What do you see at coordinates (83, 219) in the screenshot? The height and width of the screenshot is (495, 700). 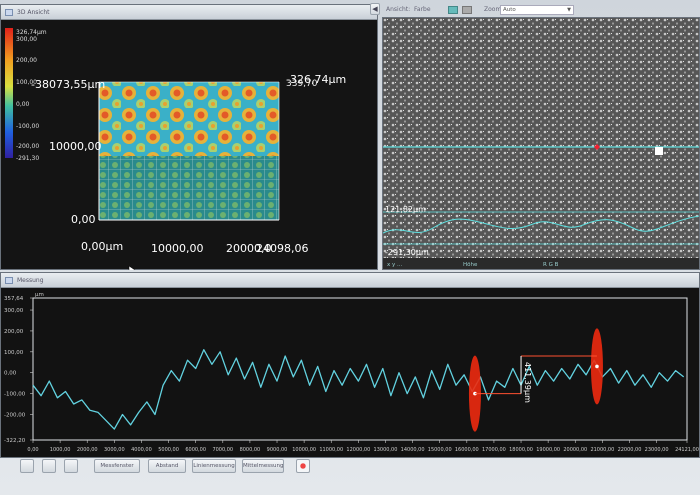 I see `y-axis-zero: 0,00` at bounding box center [83, 219].